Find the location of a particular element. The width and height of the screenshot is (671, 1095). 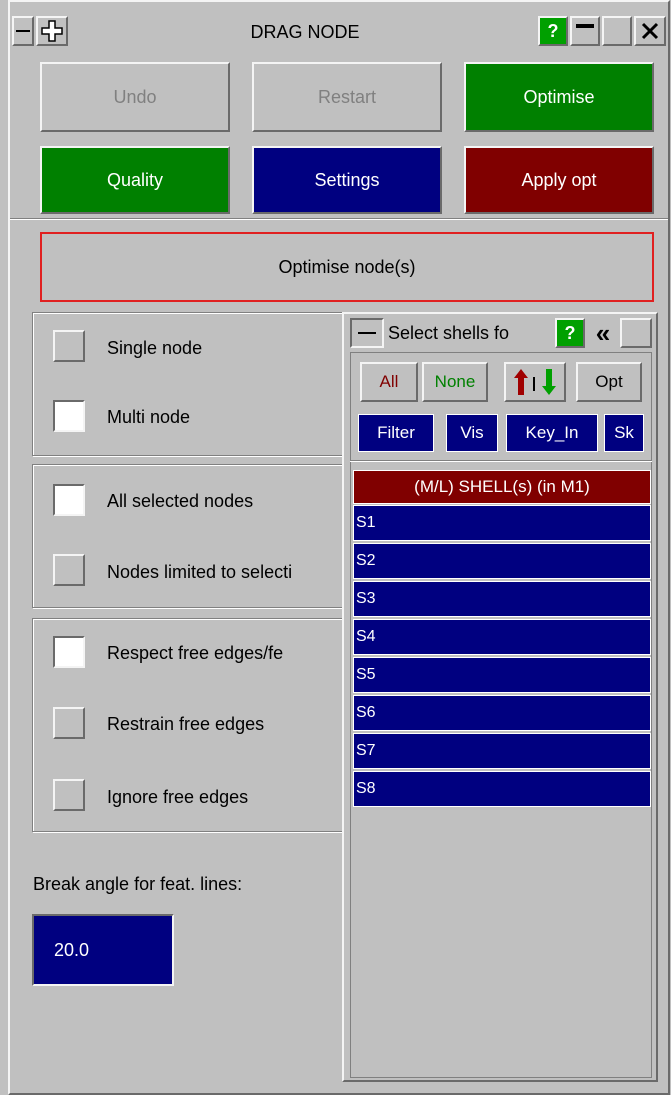

key-in-label: Key_In is located at coordinates (552, 432).